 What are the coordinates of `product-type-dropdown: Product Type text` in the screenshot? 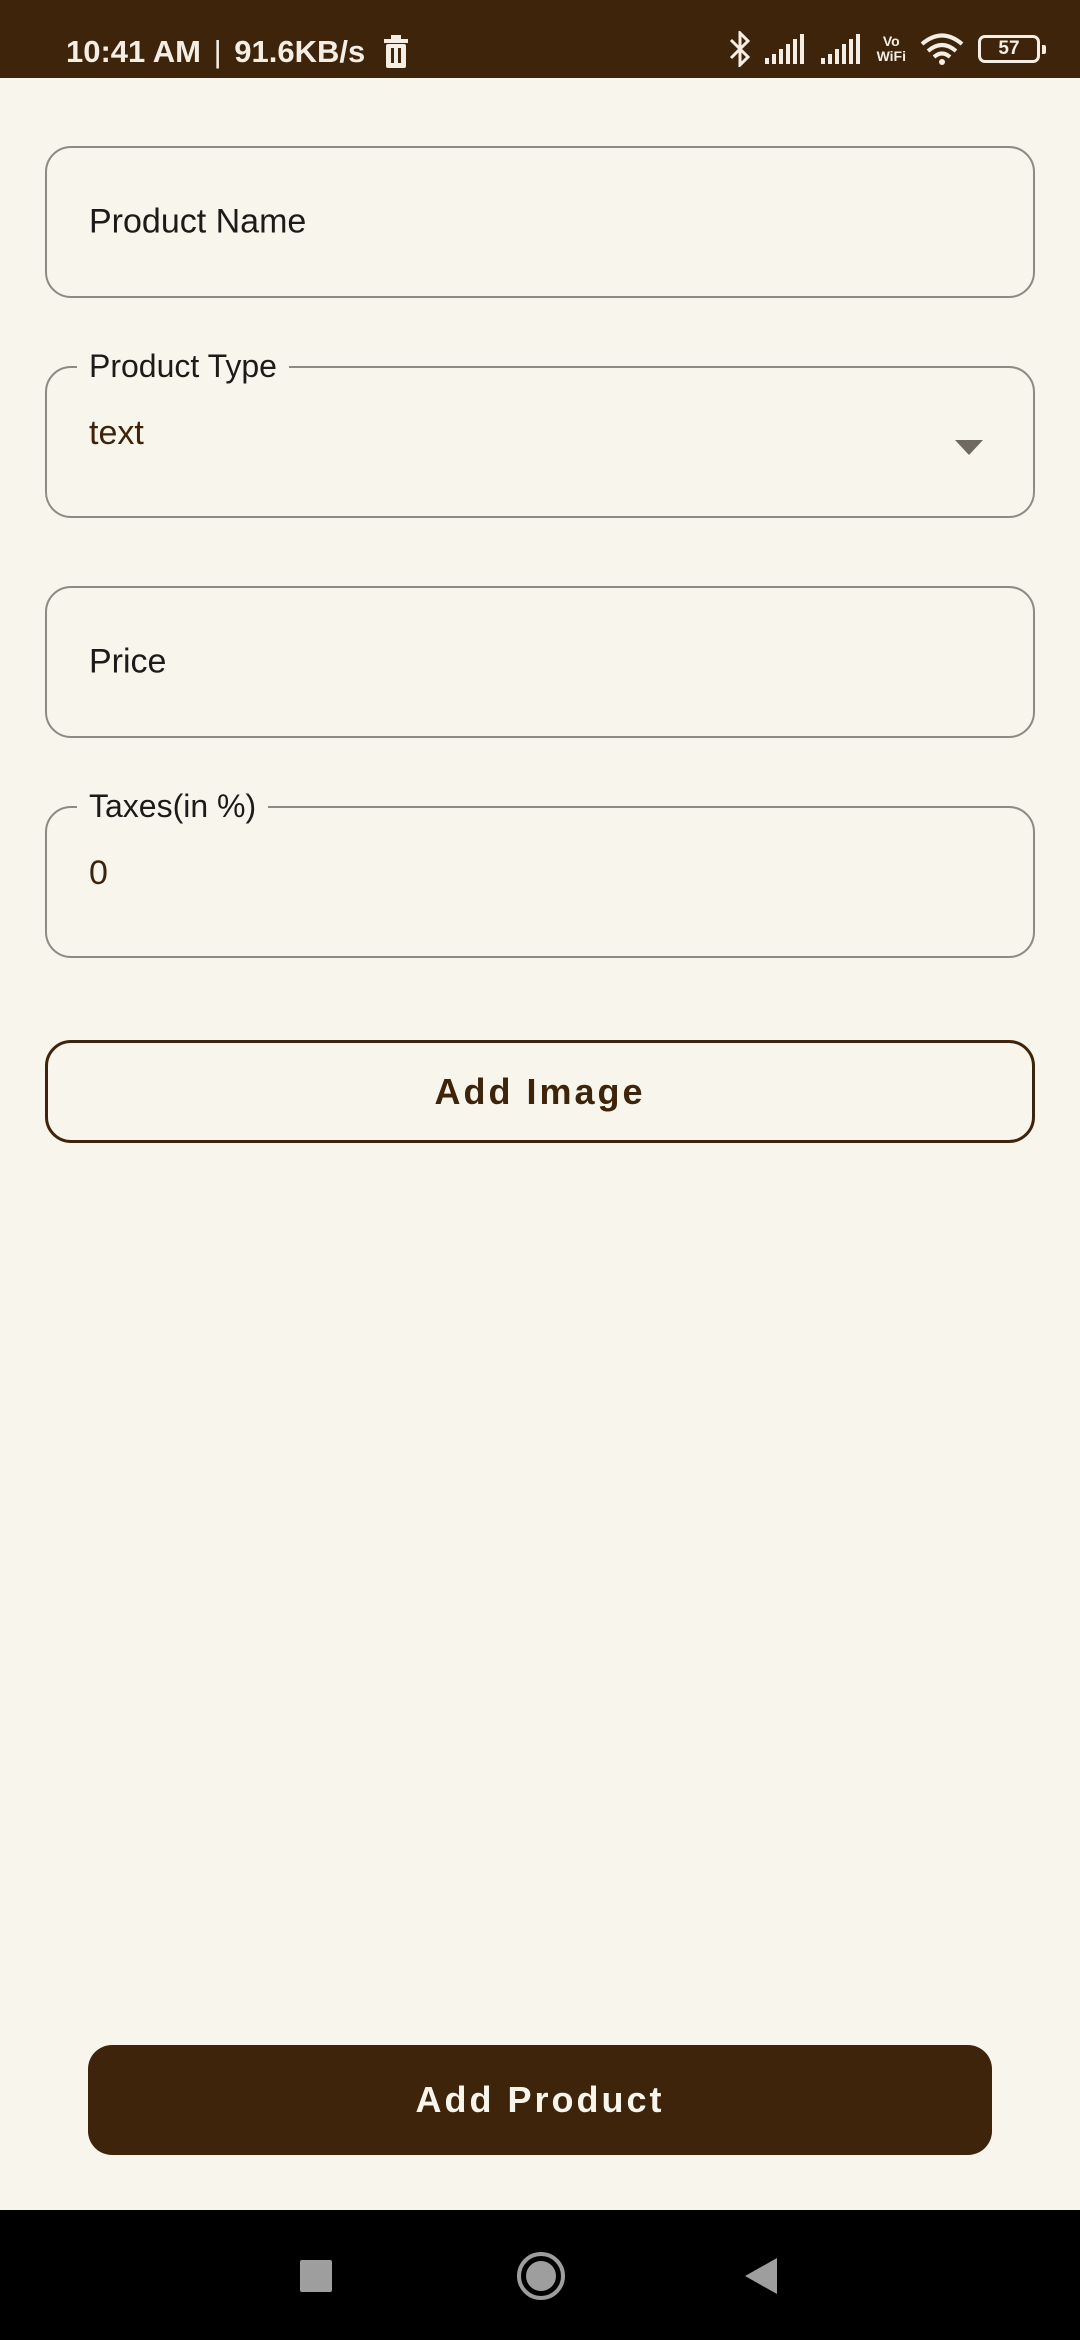 It's located at (540, 432).